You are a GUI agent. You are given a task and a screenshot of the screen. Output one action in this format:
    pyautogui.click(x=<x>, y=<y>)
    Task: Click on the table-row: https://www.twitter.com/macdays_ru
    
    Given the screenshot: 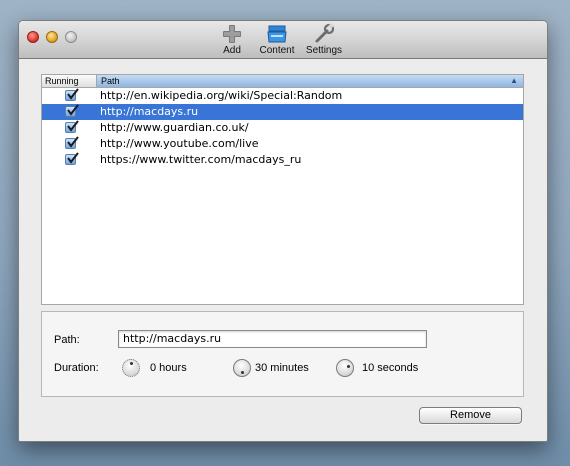 What is the action you would take?
    pyautogui.click(x=282, y=160)
    